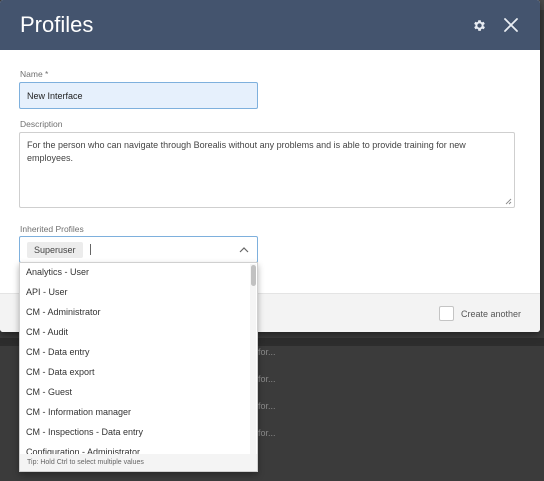  I want to click on modal-title: Profiles, so click(57, 24).